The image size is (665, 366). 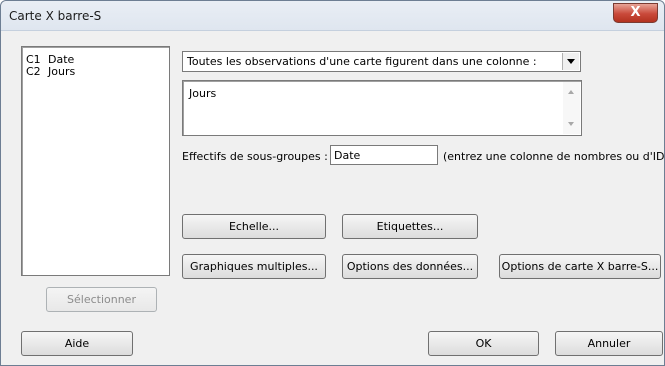 I want to click on variables-value: Jours, so click(x=203, y=93).